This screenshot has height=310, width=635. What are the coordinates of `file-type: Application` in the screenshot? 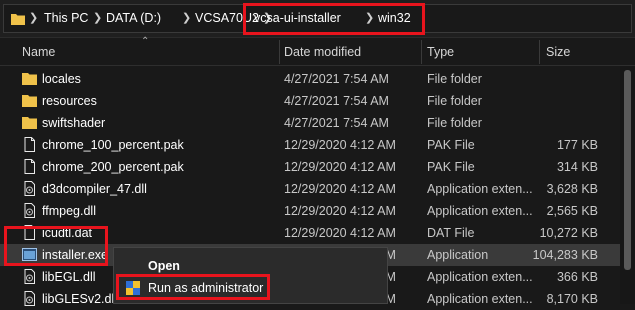 It's located at (458, 255).